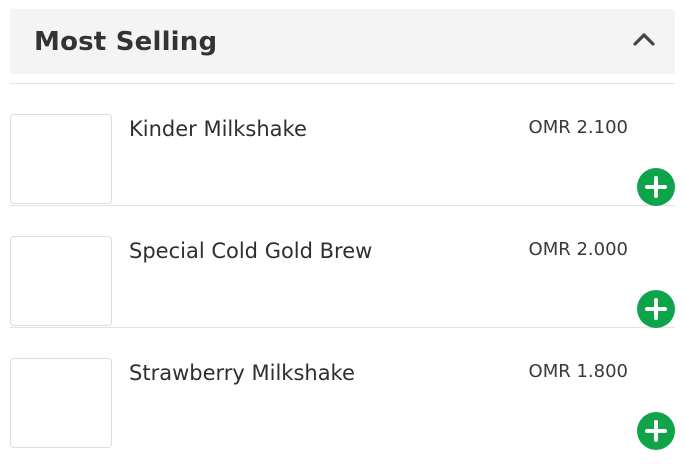  What do you see at coordinates (644, 40) in the screenshot?
I see `chevron-up-icon` at bounding box center [644, 40].